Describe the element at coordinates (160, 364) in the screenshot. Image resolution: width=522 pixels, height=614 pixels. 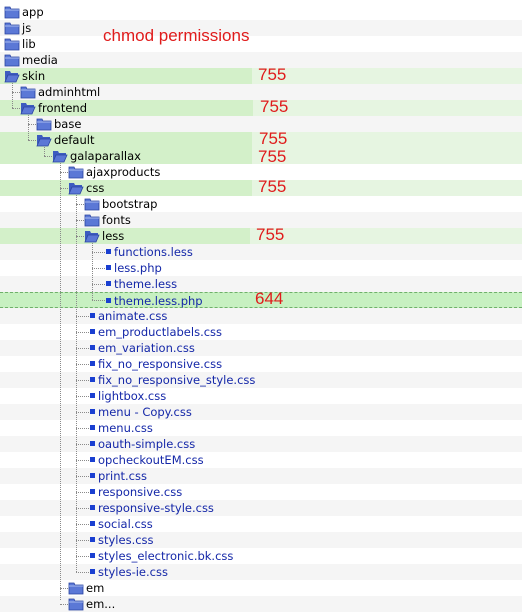
I see `tree-item-label: fix_no_responsive.css` at that location.